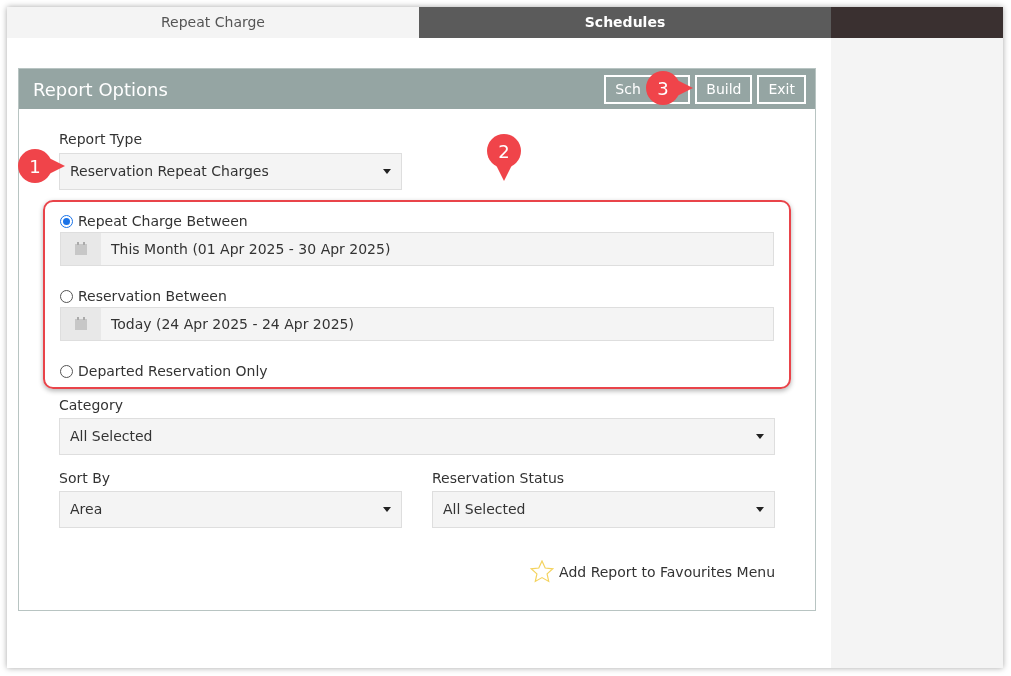 Image resolution: width=1011 pixels, height=676 pixels. I want to click on tab: Schedules, so click(625, 22).